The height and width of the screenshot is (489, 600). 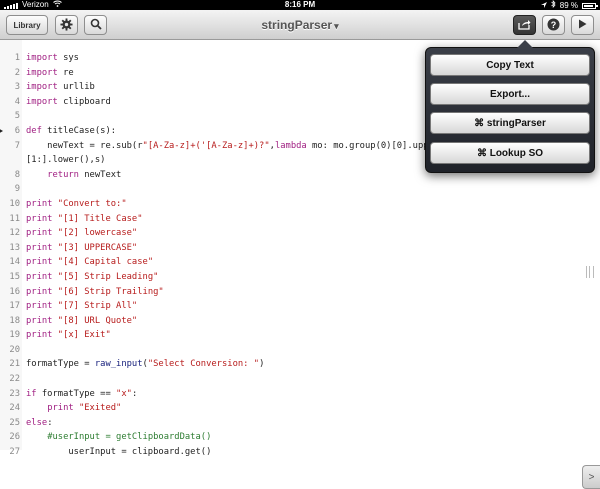 I want to click on code-line: 13 print "[3] UPPERCASE", so click(x=295, y=248).